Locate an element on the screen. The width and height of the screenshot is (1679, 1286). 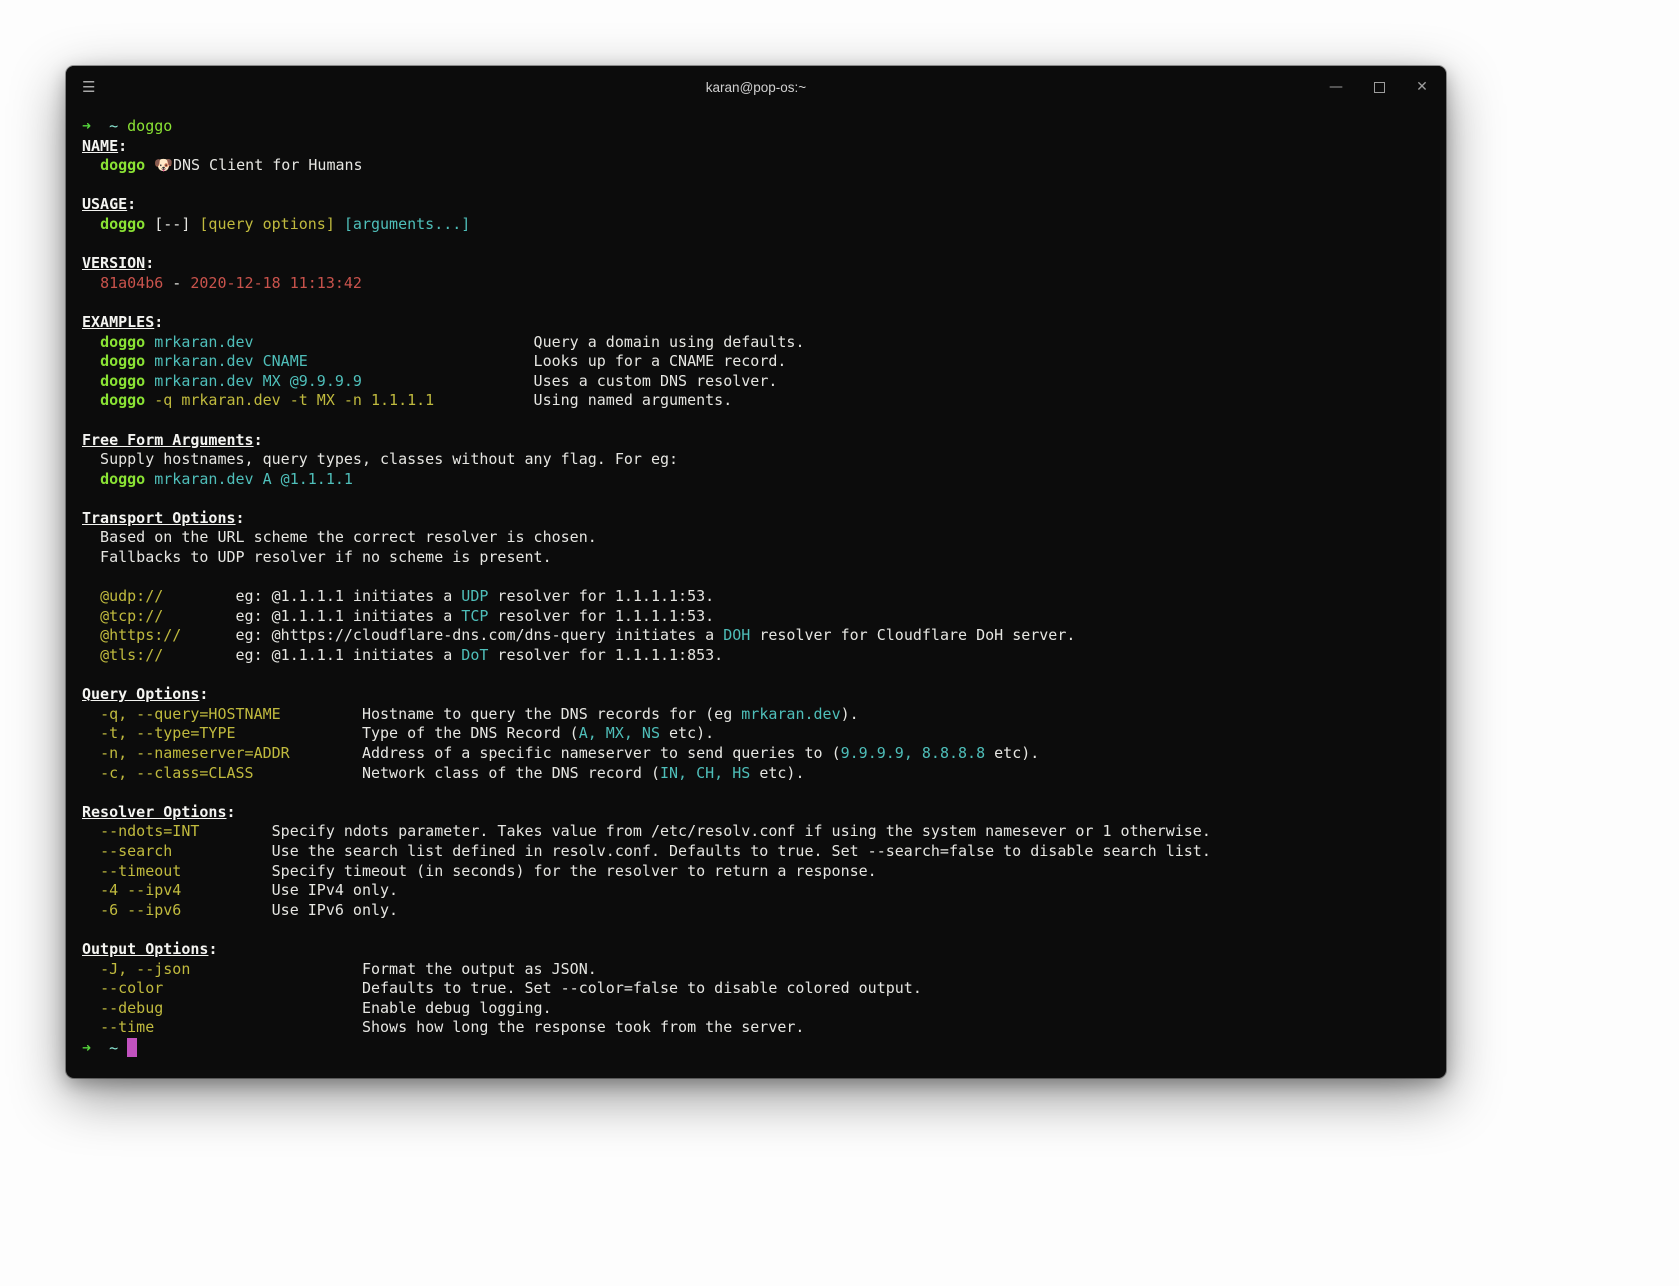
terminal-text: --color is located at coordinates (132, 988).